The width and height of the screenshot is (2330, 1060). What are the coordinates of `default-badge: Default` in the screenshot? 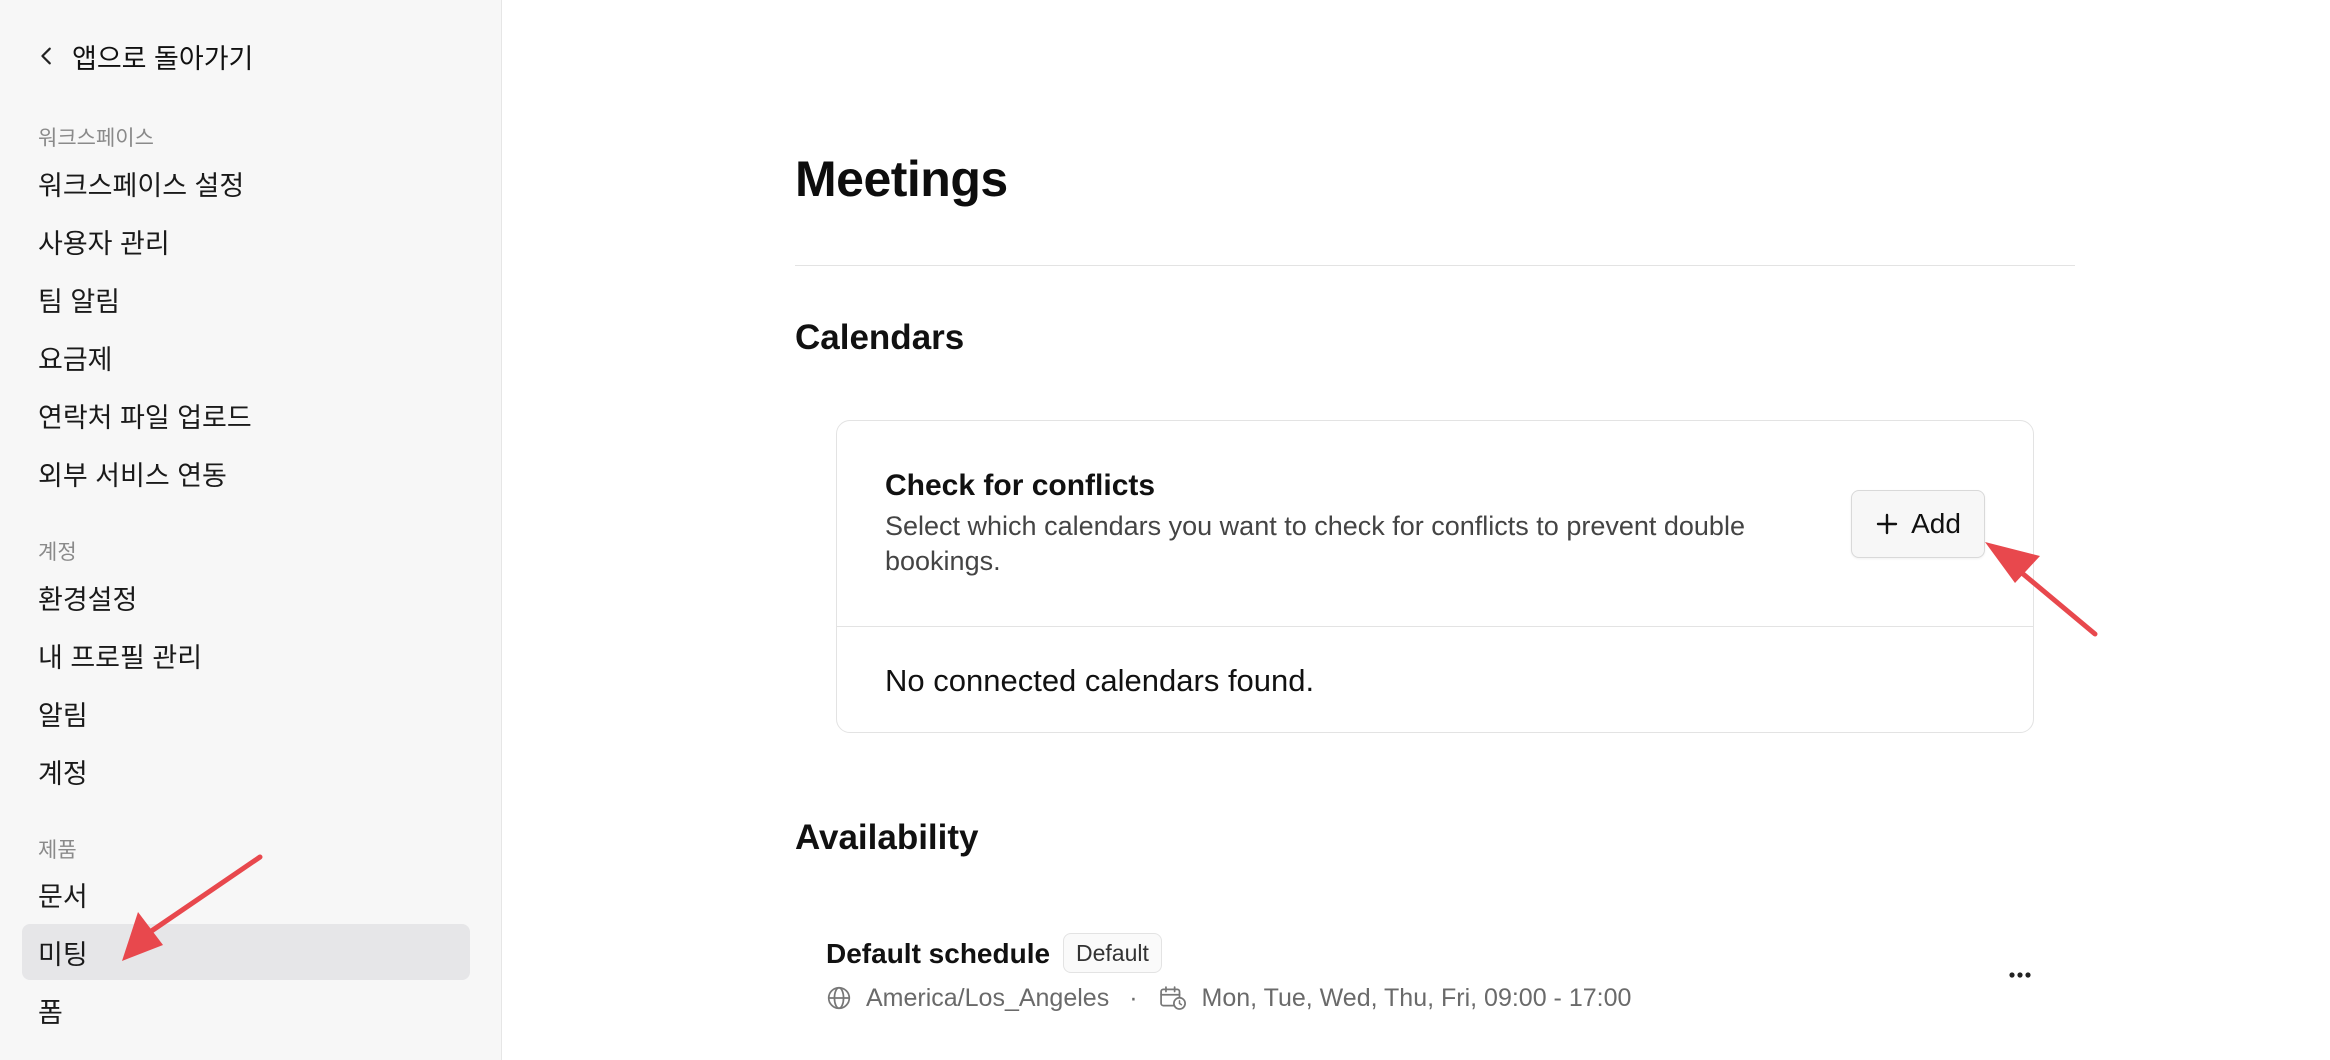 It's located at (1112, 953).